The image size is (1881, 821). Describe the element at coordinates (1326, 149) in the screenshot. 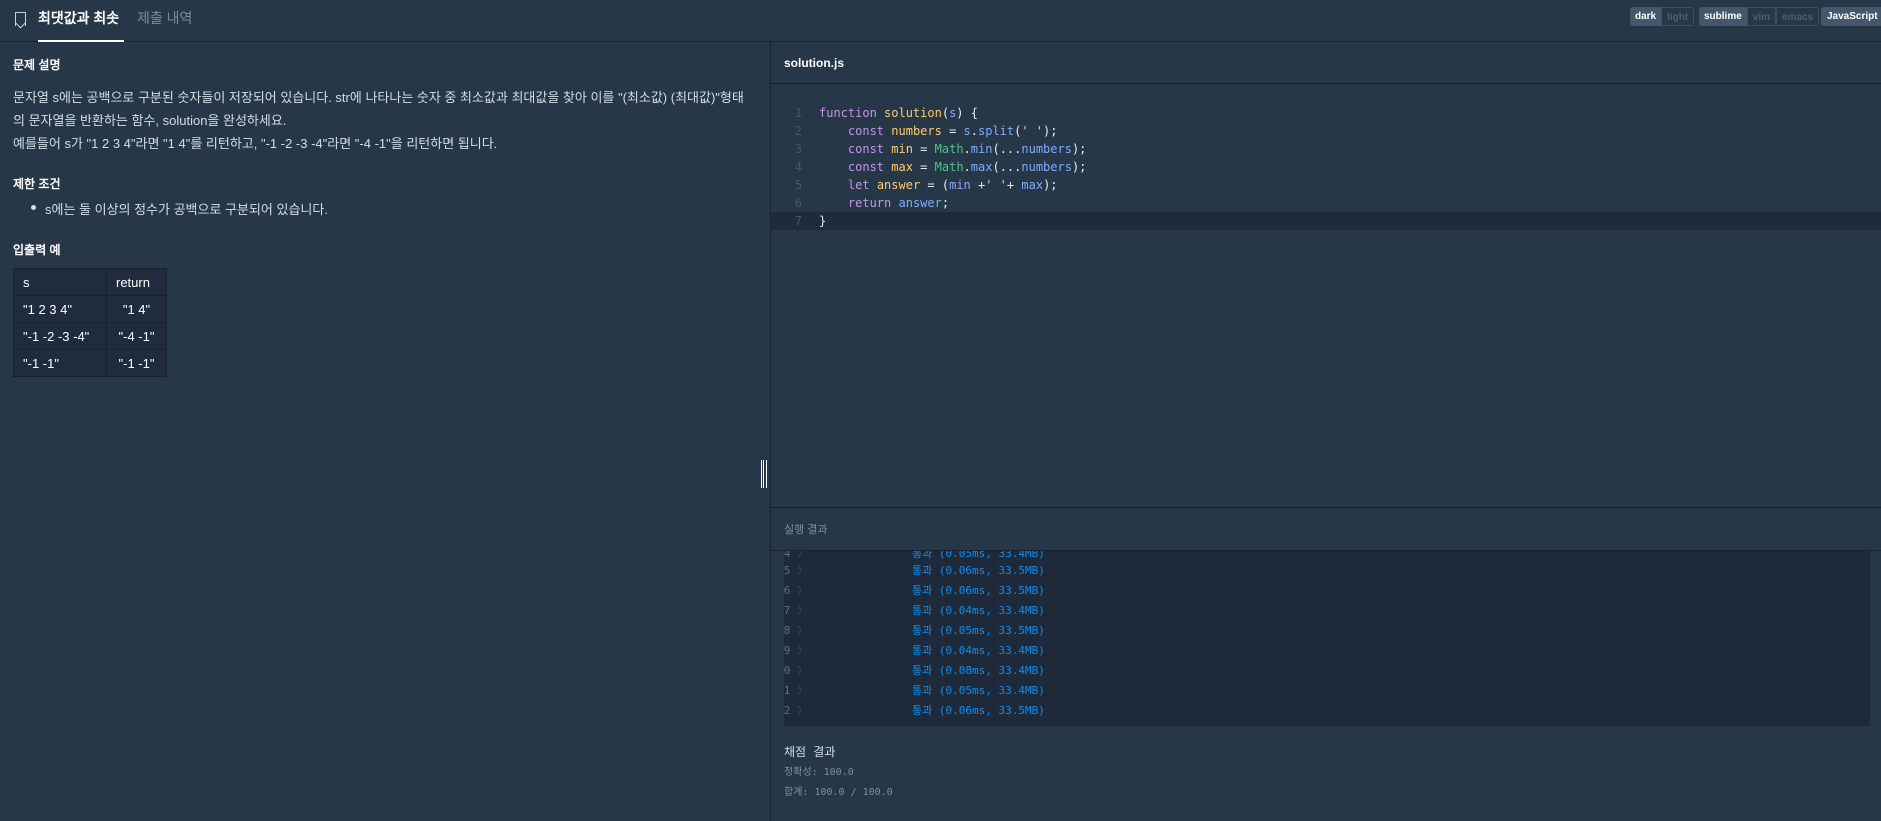

I see `code-line: 3 const min = Math.min(...numbers);` at that location.